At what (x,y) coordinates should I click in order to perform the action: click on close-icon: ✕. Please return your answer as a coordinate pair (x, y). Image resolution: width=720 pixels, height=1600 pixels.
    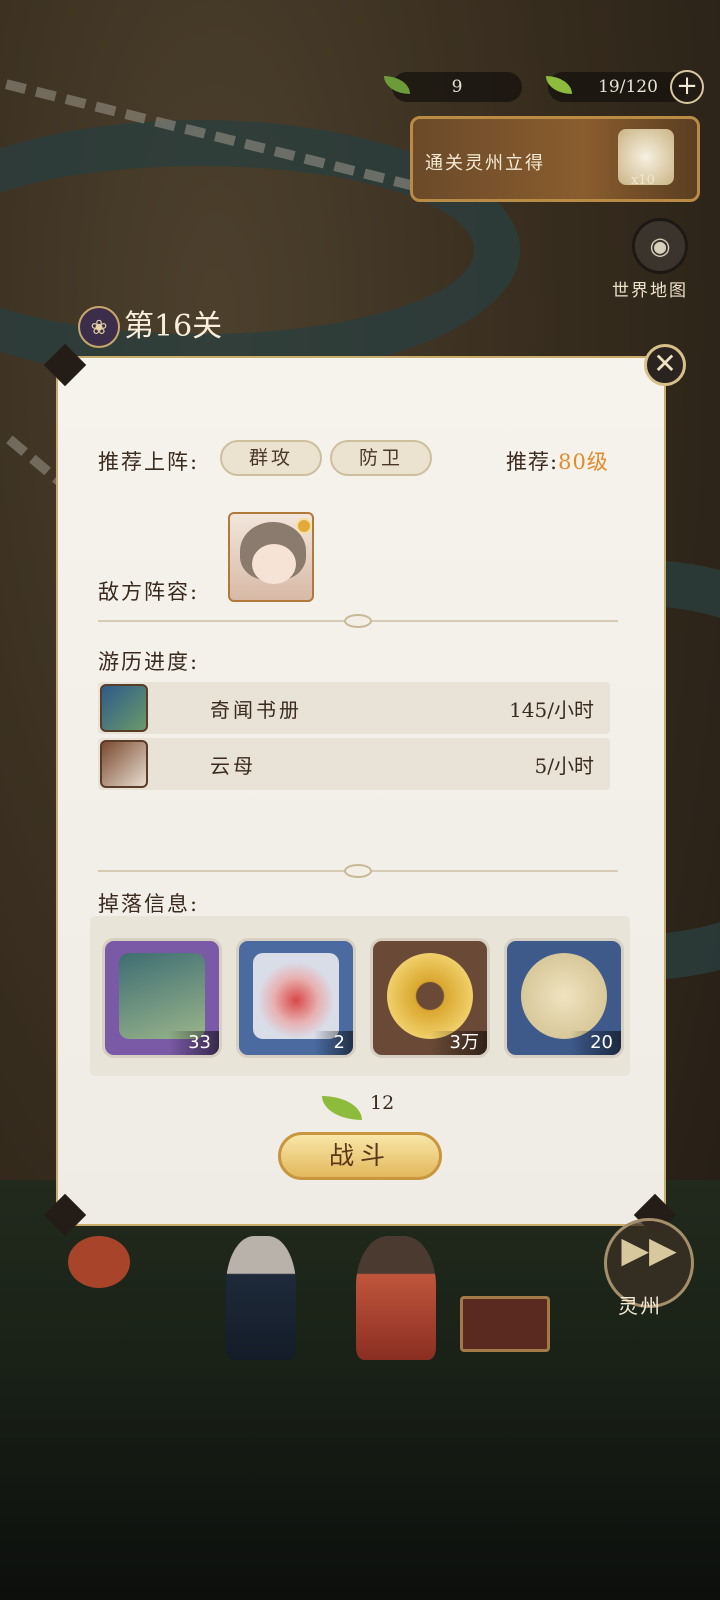
    Looking at the image, I should click on (665, 363).